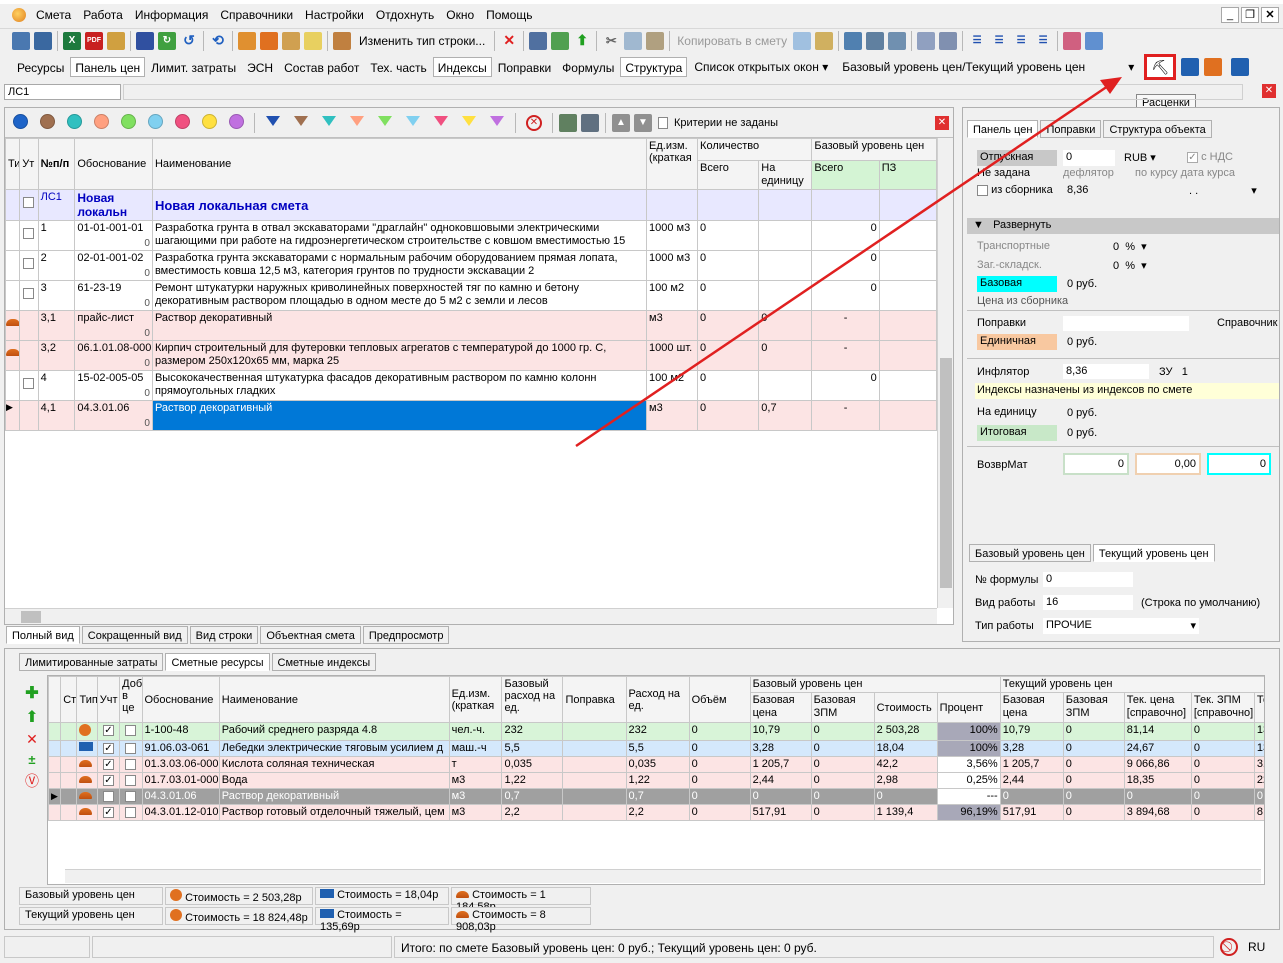 The width and height of the screenshot is (1283, 963). Describe the element at coordinates (532, 748) in the screenshot. I see `res-bexp: 5,5` at that location.